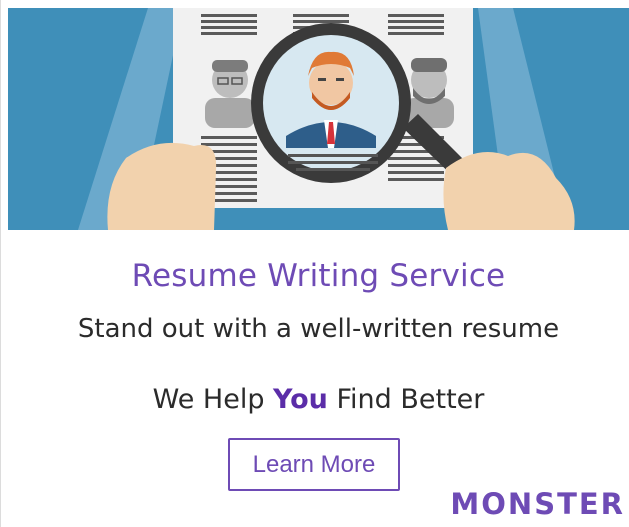 This screenshot has height=527, width=629. What do you see at coordinates (300, 399) in the screenshot?
I see `tagline-emphasis: You` at bounding box center [300, 399].